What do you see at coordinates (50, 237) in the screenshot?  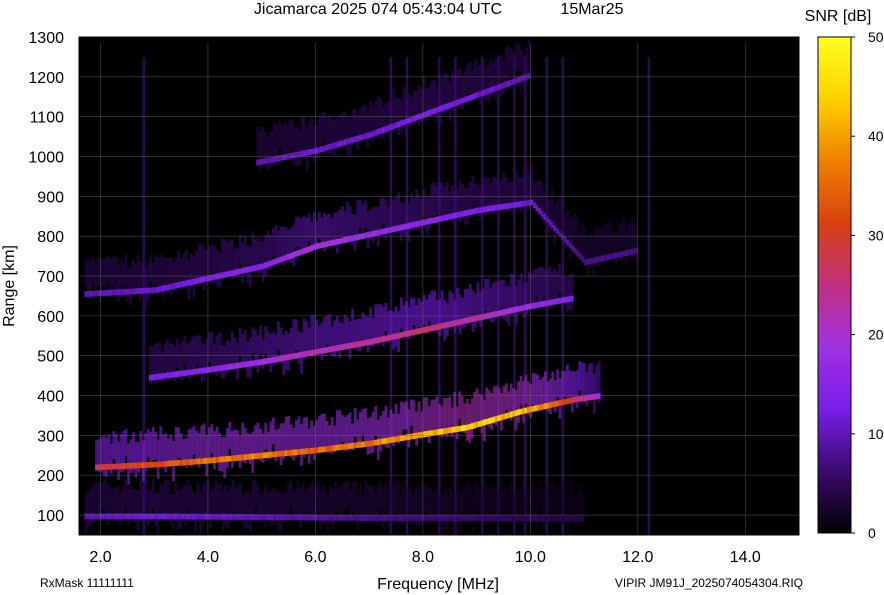 I see `y-tick-label: 800` at bounding box center [50, 237].